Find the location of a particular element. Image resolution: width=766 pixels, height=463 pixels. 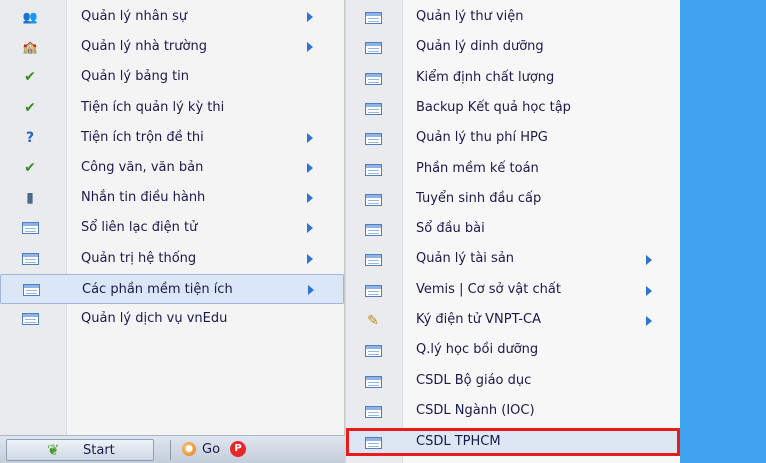

menu-item-csdl-bo-giao-duc: CSDL Bộ giáo dục is located at coordinates (513, 382).